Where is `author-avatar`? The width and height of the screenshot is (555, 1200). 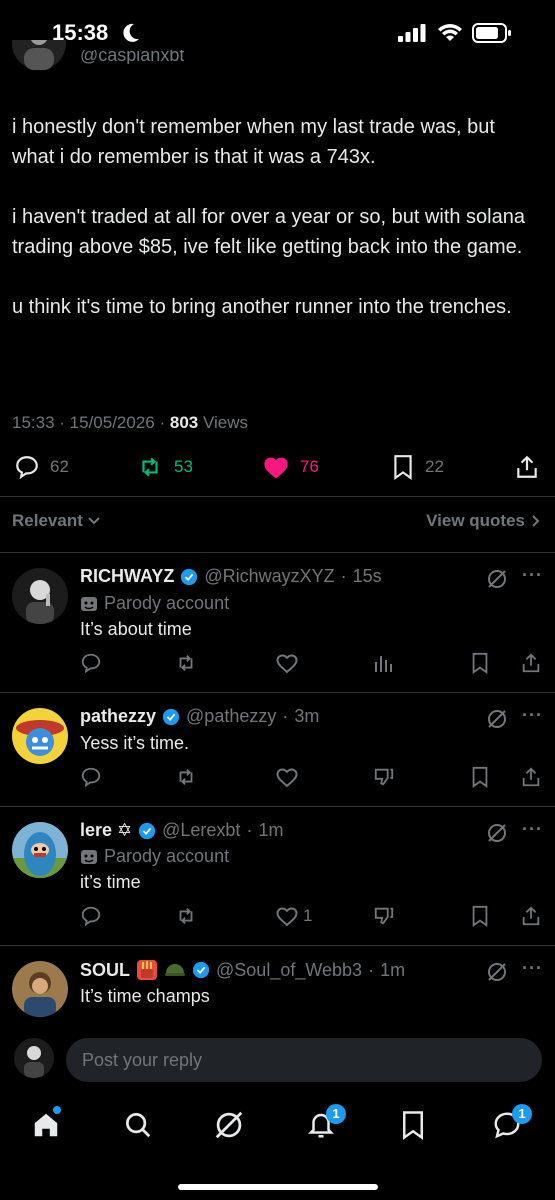 author-avatar is located at coordinates (39, 55).